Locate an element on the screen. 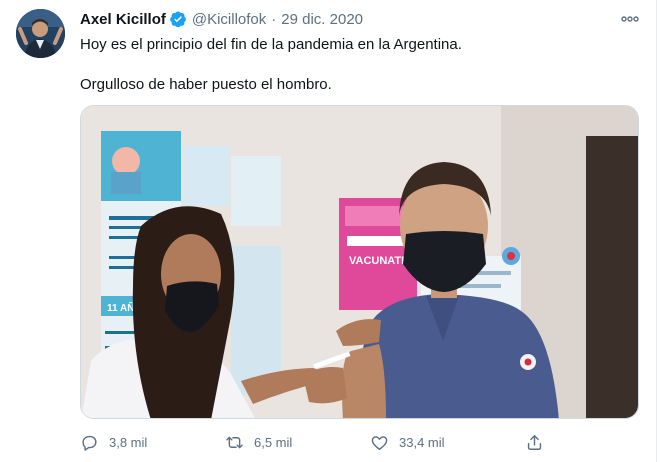  like-button: 33,4 mil is located at coordinates (407, 442).